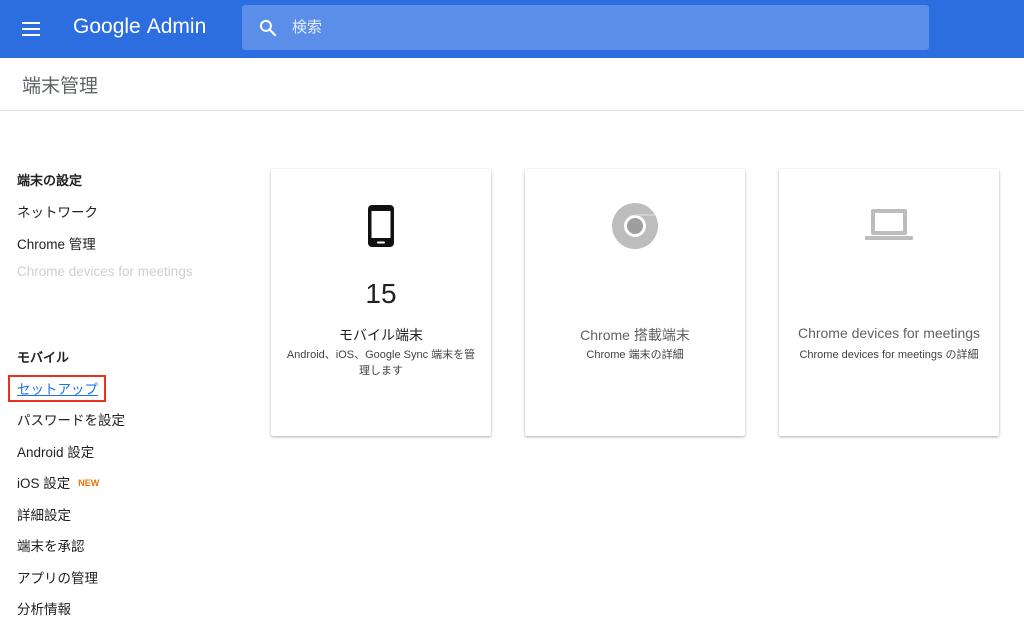 The height and width of the screenshot is (636, 1024). What do you see at coordinates (57, 388) in the screenshot?
I see `sidebar-item-setup: セットアップ` at bounding box center [57, 388].